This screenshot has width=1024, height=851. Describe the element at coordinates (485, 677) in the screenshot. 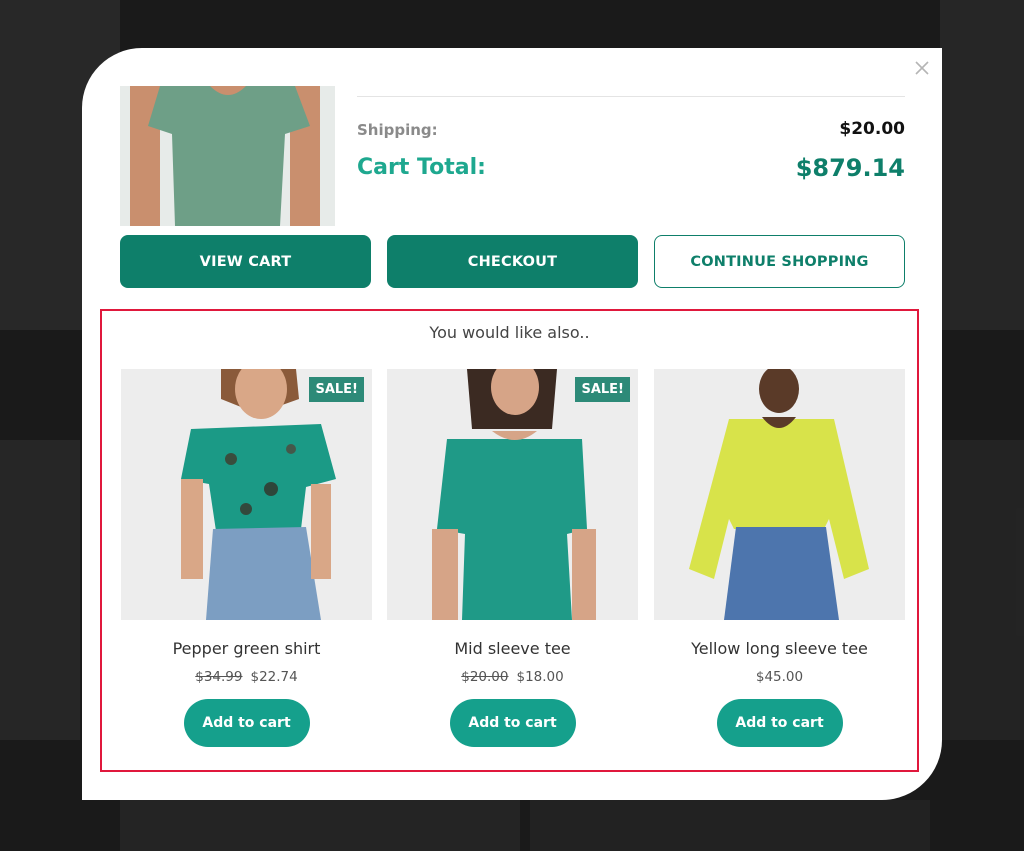

I see `original-price: $20.00` at that location.